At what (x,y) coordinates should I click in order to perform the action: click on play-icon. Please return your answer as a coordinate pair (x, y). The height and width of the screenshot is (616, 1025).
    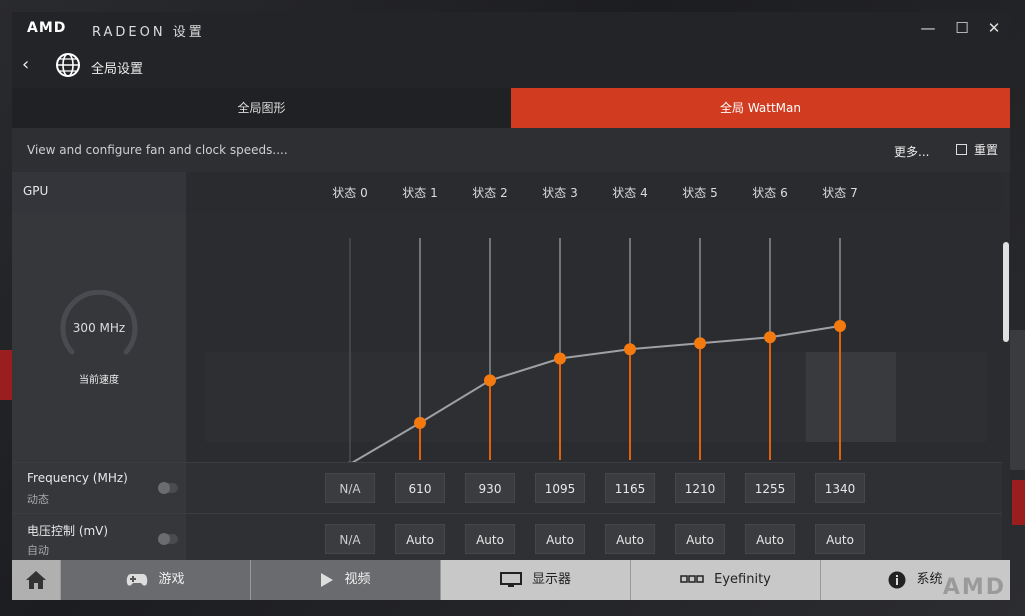
    Looking at the image, I should click on (327, 579).